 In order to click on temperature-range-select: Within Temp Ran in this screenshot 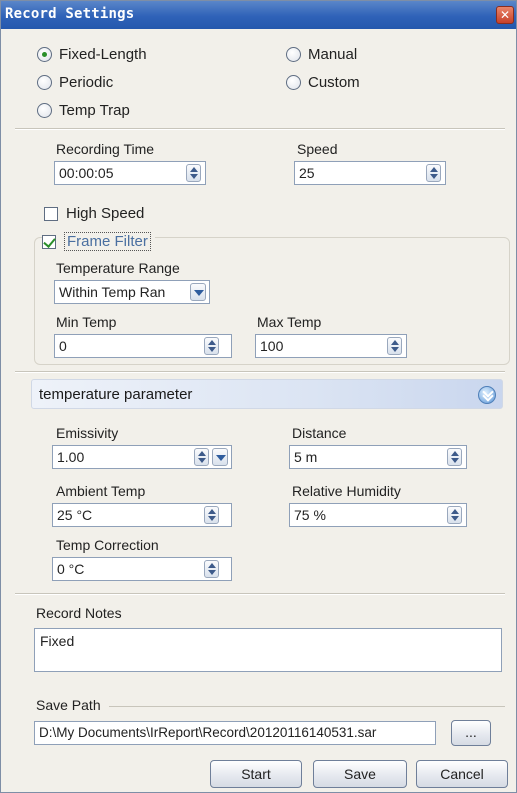, I will do `click(132, 292)`.